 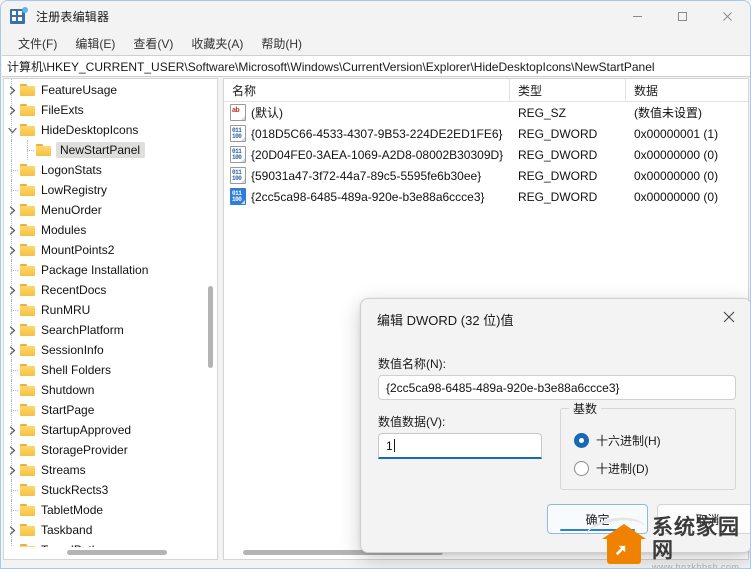 What do you see at coordinates (37, 43) in the screenshot?
I see `menu-file: 文件(F)` at bounding box center [37, 43].